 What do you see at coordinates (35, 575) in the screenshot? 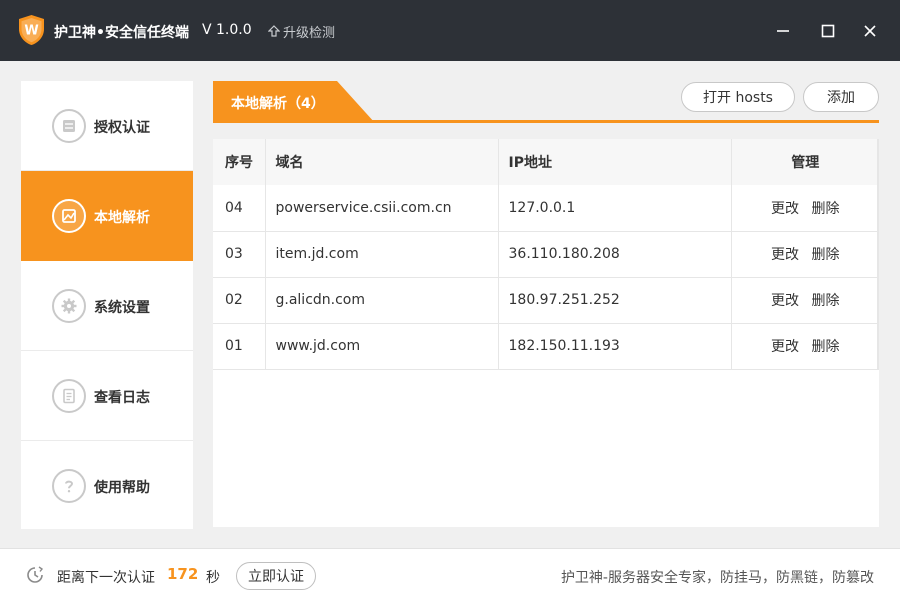
I see `clock-icon` at bounding box center [35, 575].